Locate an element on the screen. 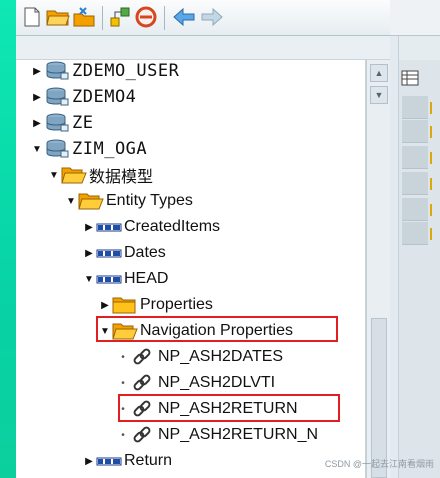  tree-node-label: NP_ASH2DATES is located at coordinates (221, 356).